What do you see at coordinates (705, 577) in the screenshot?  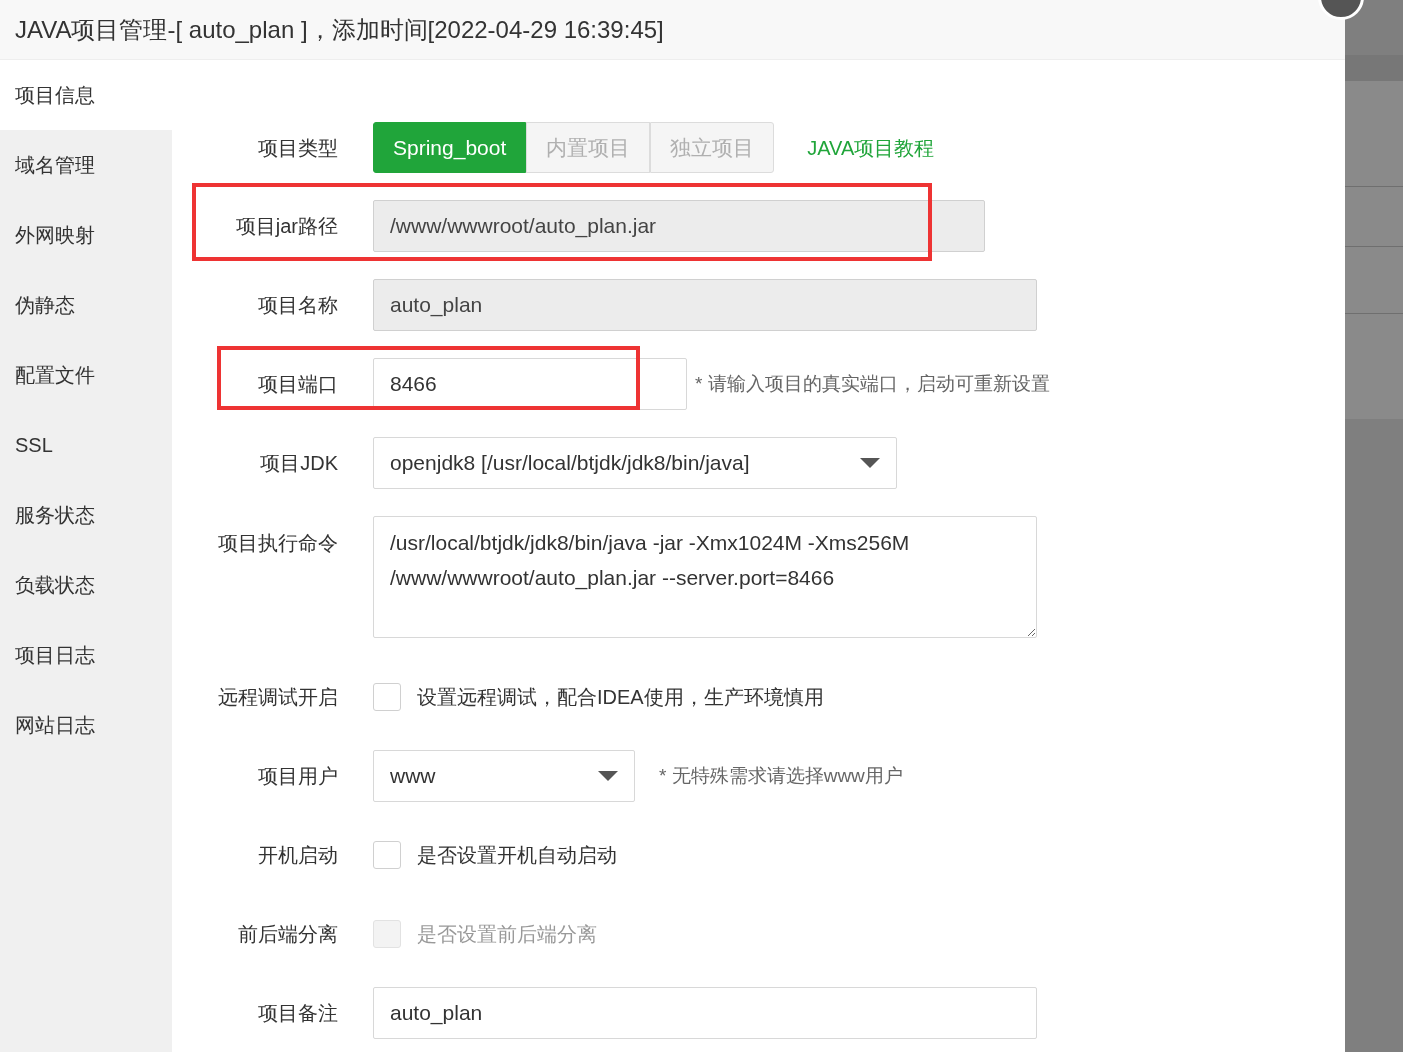 I see `command-textarea: /usr/local/btjdk/jdk8/bin/java -jar -Xmx1024M -Xms256M /www/wwwroot/auto_plan.jar --server.port=8466` at bounding box center [705, 577].